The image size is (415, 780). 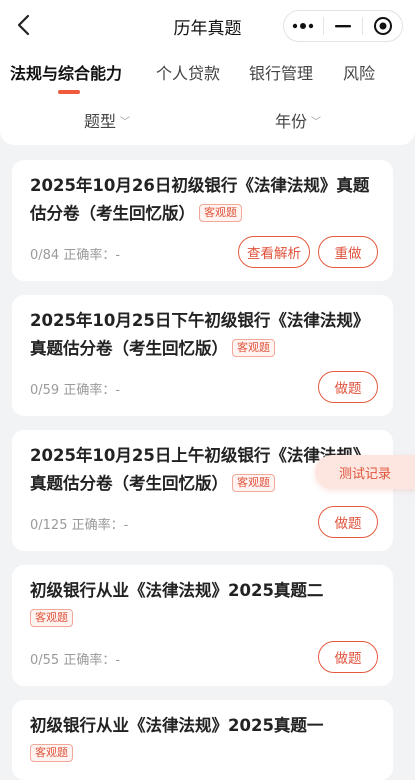 I want to click on filter-type-label: 题型, so click(x=100, y=121).